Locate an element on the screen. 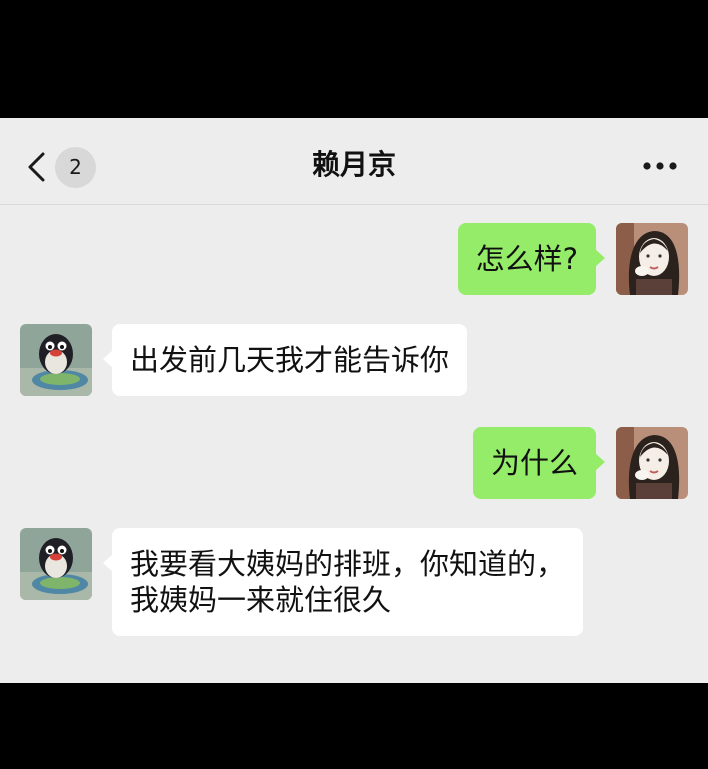 This screenshot has height=769, width=708. message-text: 我姨妈一来就住很久 is located at coordinates (261, 600).